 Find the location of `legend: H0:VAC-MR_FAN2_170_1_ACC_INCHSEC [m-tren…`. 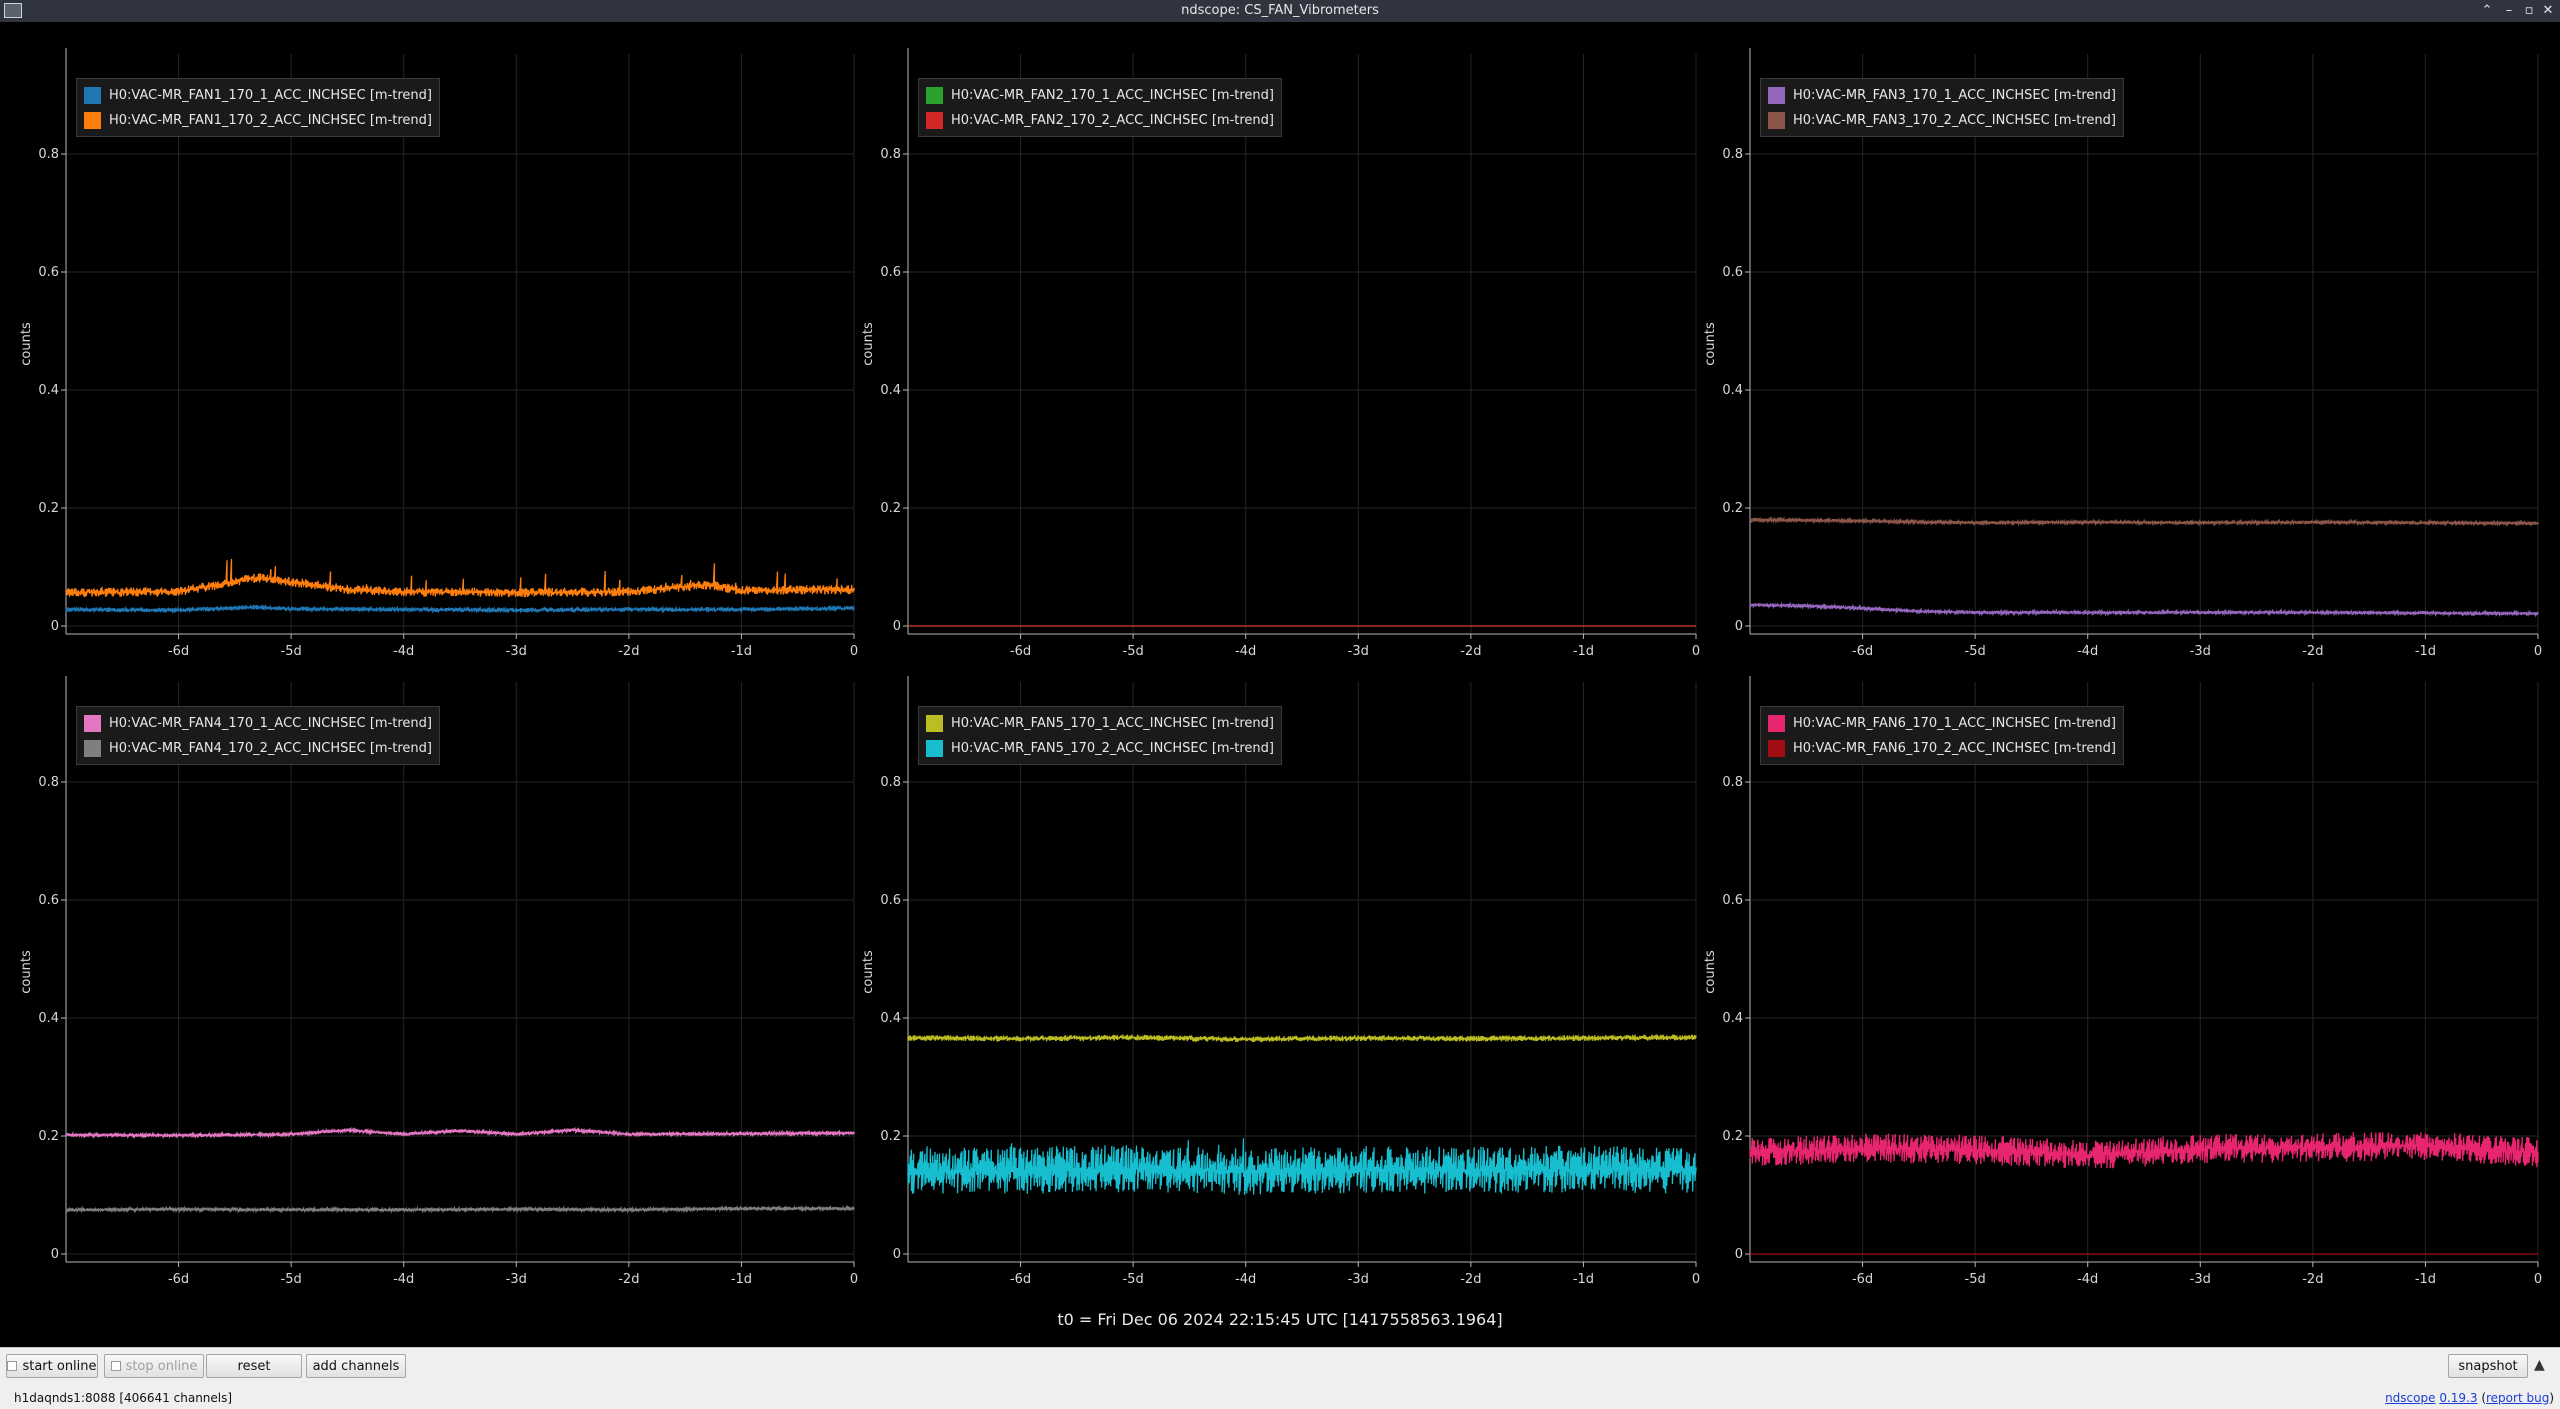

legend: H0:VAC-MR_FAN2_170_1_ACC_INCHSEC [m-tren… is located at coordinates (1100, 107).